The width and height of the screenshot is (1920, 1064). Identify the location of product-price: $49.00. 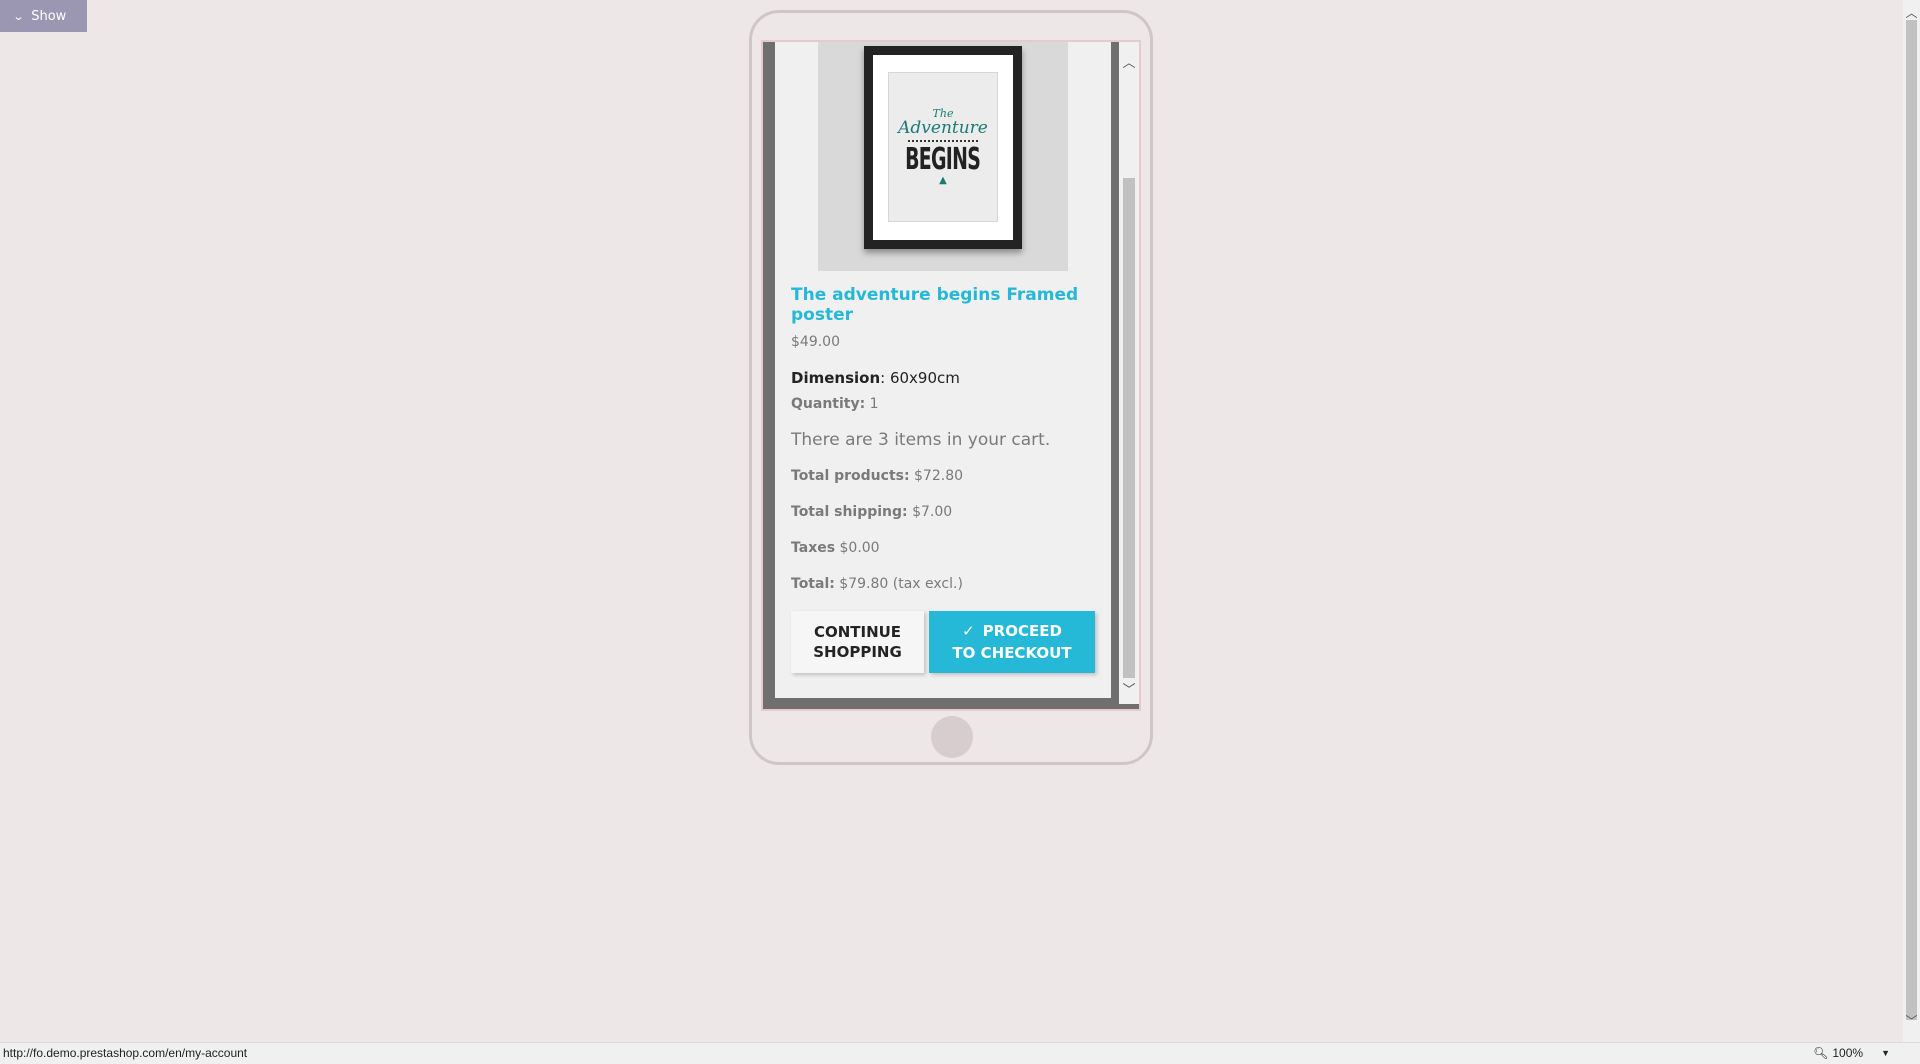
(815, 342).